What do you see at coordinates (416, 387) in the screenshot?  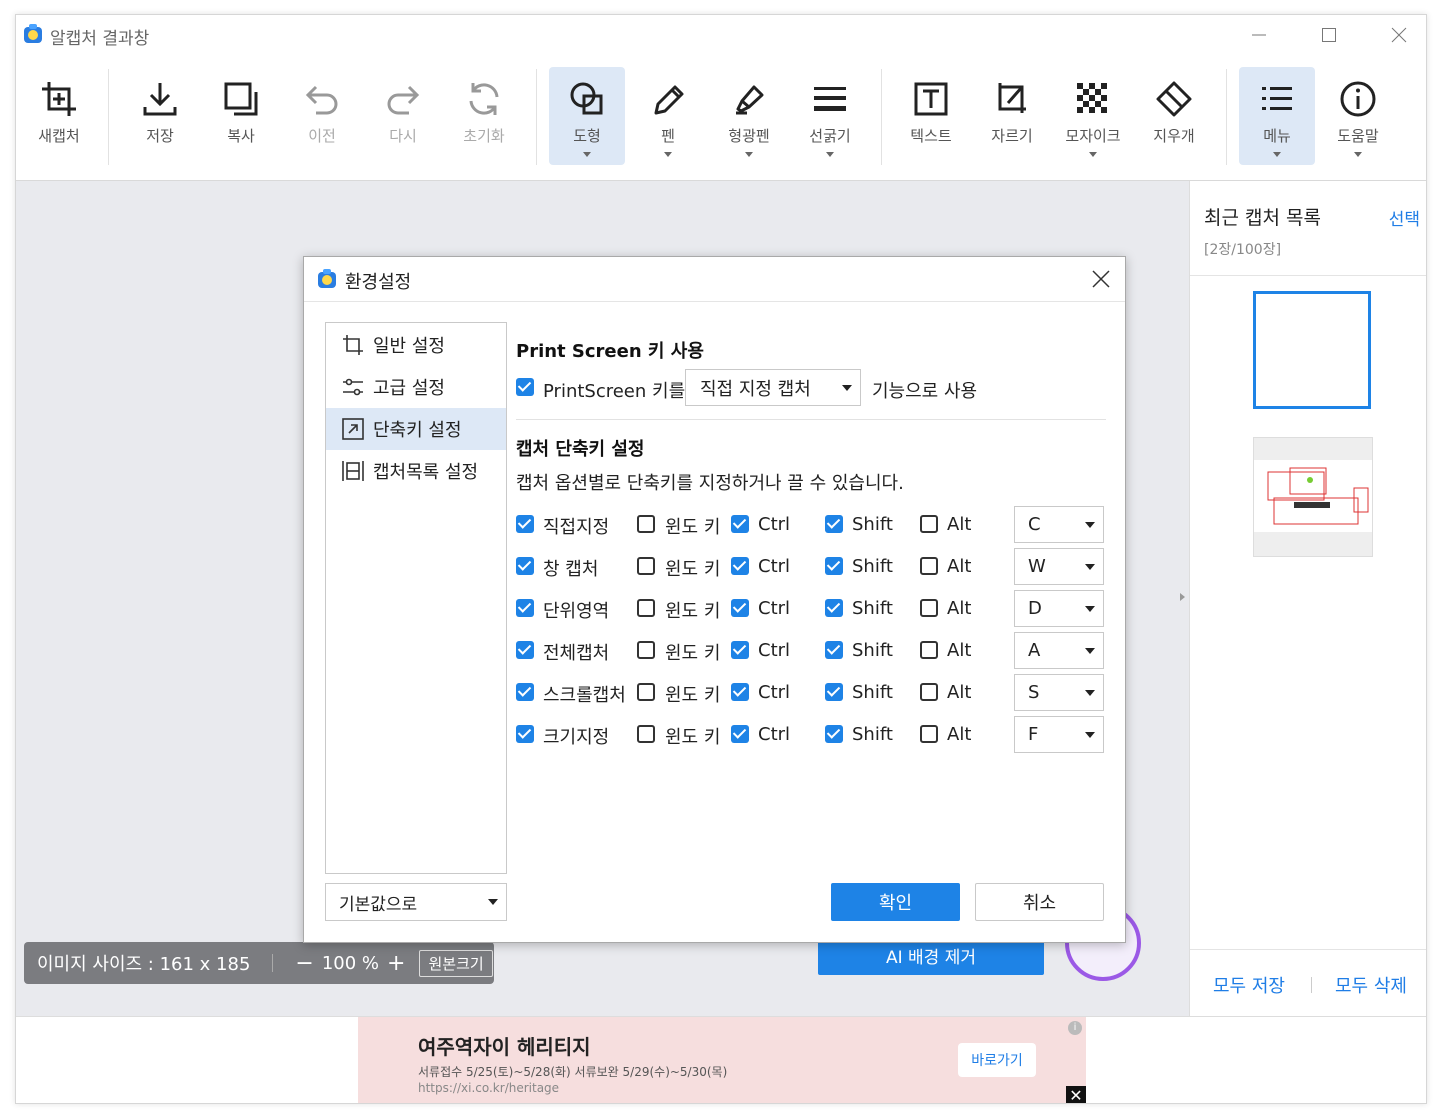 I see `nav-advanced-settings: 고급 설정` at bounding box center [416, 387].